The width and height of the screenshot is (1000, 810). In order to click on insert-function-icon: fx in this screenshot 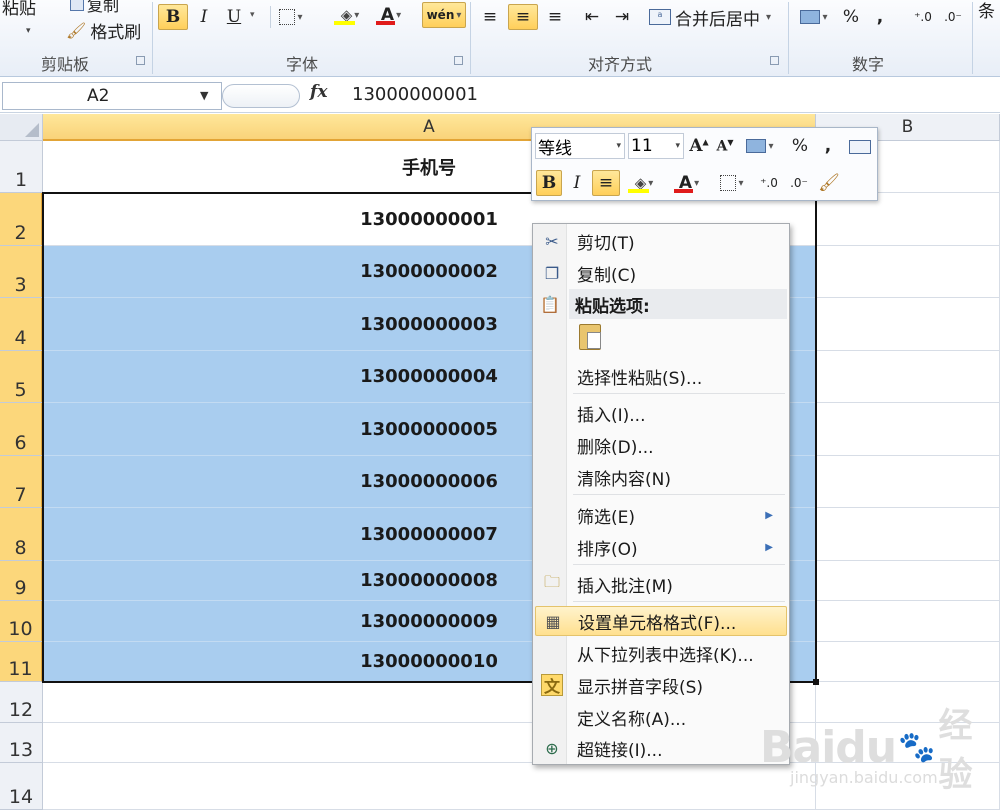, I will do `click(318, 92)`.